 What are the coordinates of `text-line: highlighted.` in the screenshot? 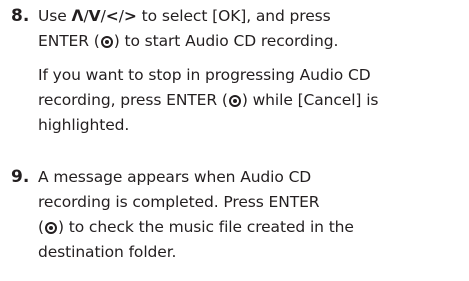 It's located at (84, 125).